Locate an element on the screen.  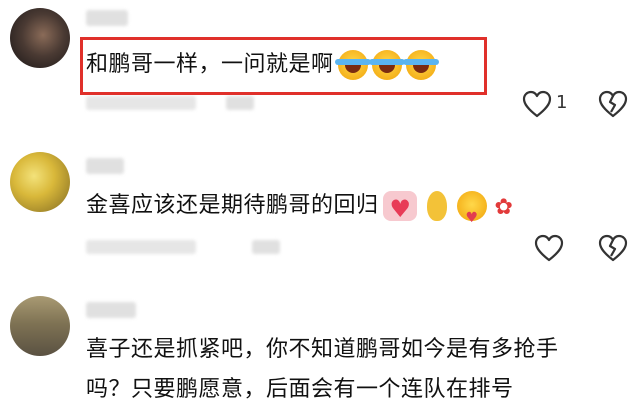
like-count: 1 is located at coordinates (562, 102).